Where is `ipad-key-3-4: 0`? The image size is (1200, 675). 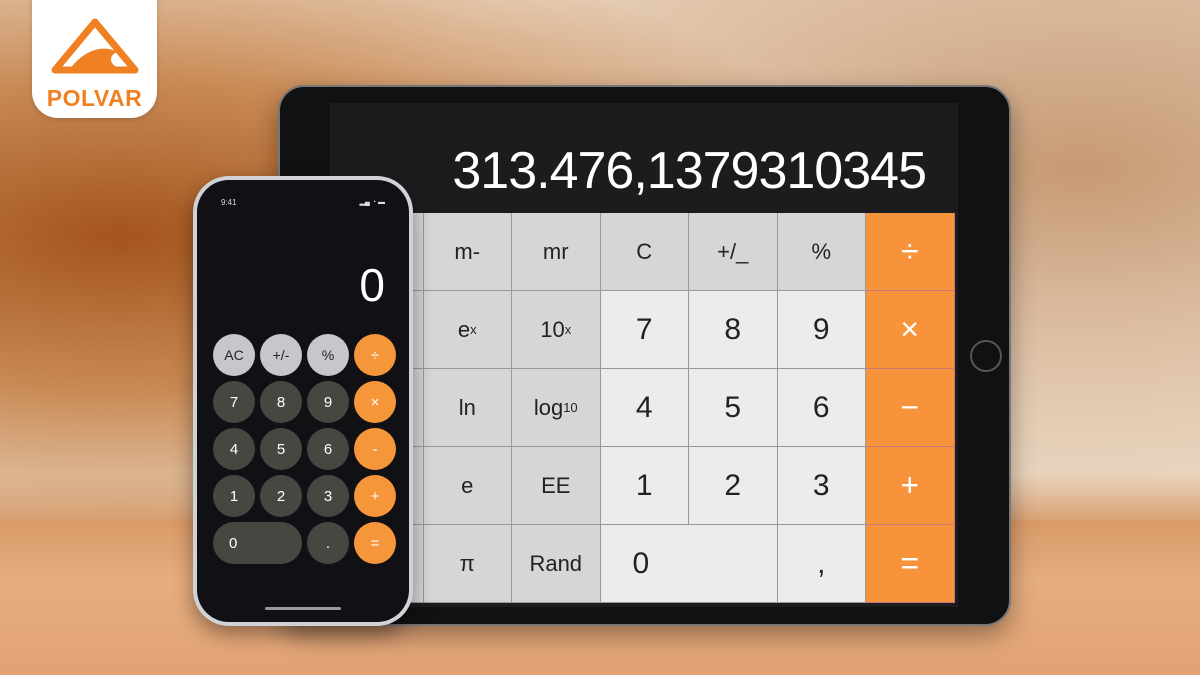
ipad-key-3-4: 0 is located at coordinates (689, 564).